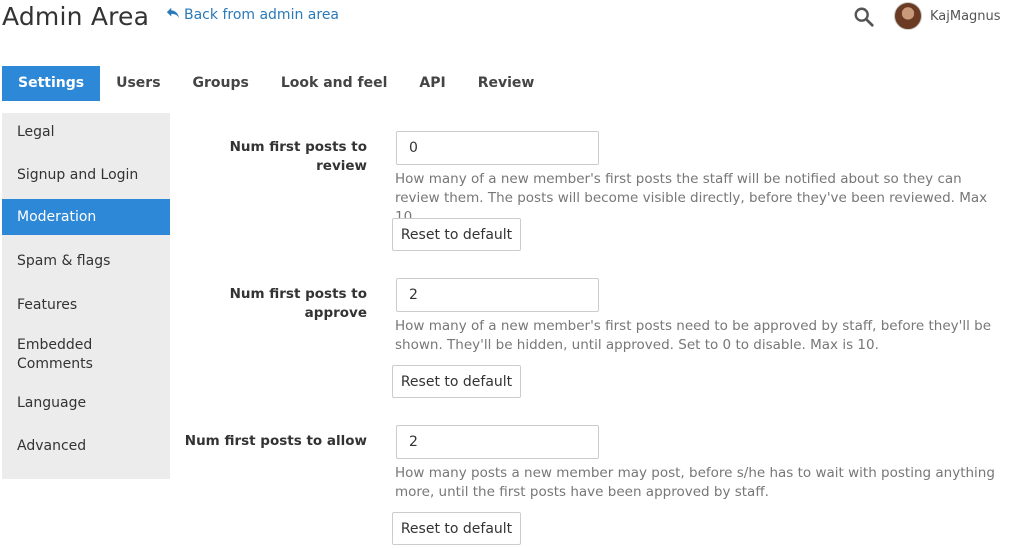 Image resolution: width=1010 pixels, height=548 pixels. I want to click on sidebar-item-signup-and-login: Signup and Login, so click(86, 175).